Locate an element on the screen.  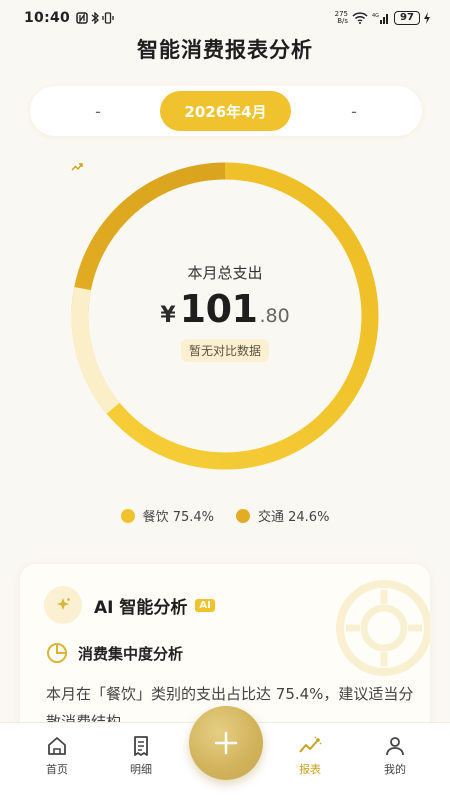
next-month-button: - is located at coordinates (354, 111).